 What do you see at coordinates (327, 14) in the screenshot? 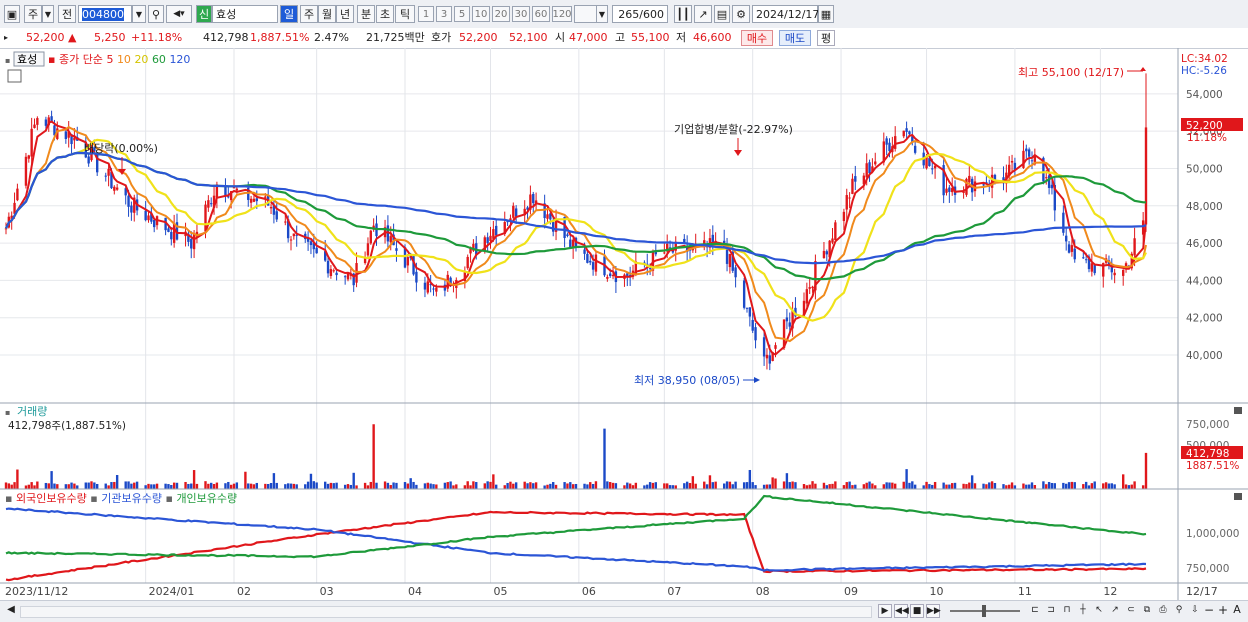
I see `period-month-tab: 월` at bounding box center [327, 14].